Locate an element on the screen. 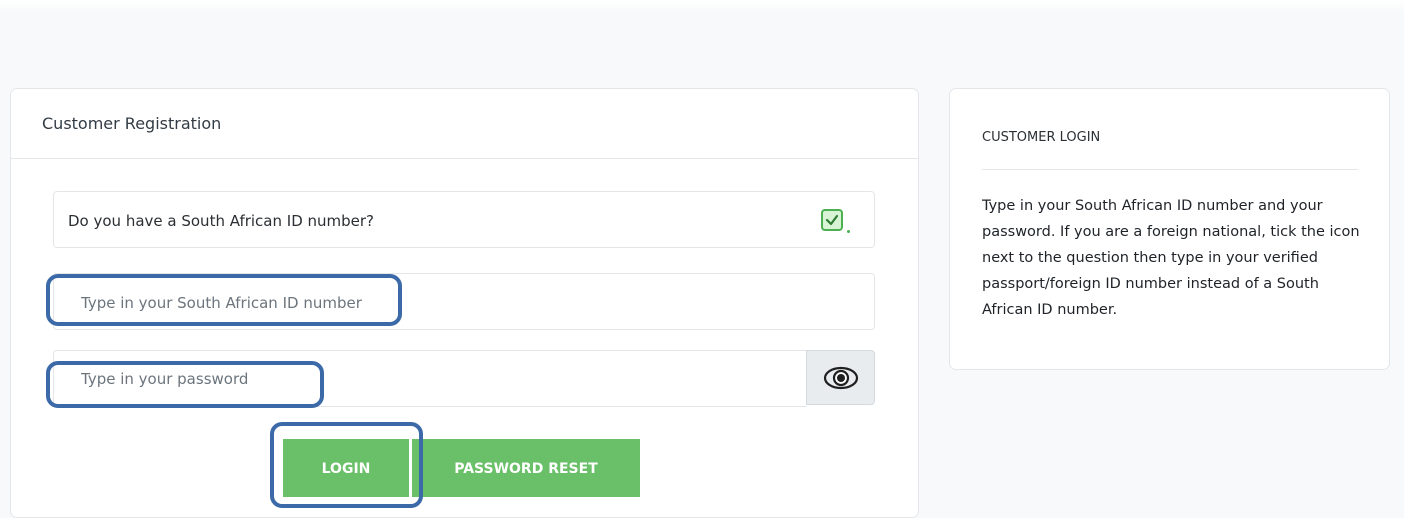 The width and height of the screenshot is (1404, 518). divider is located at coordinates (1170, 169).